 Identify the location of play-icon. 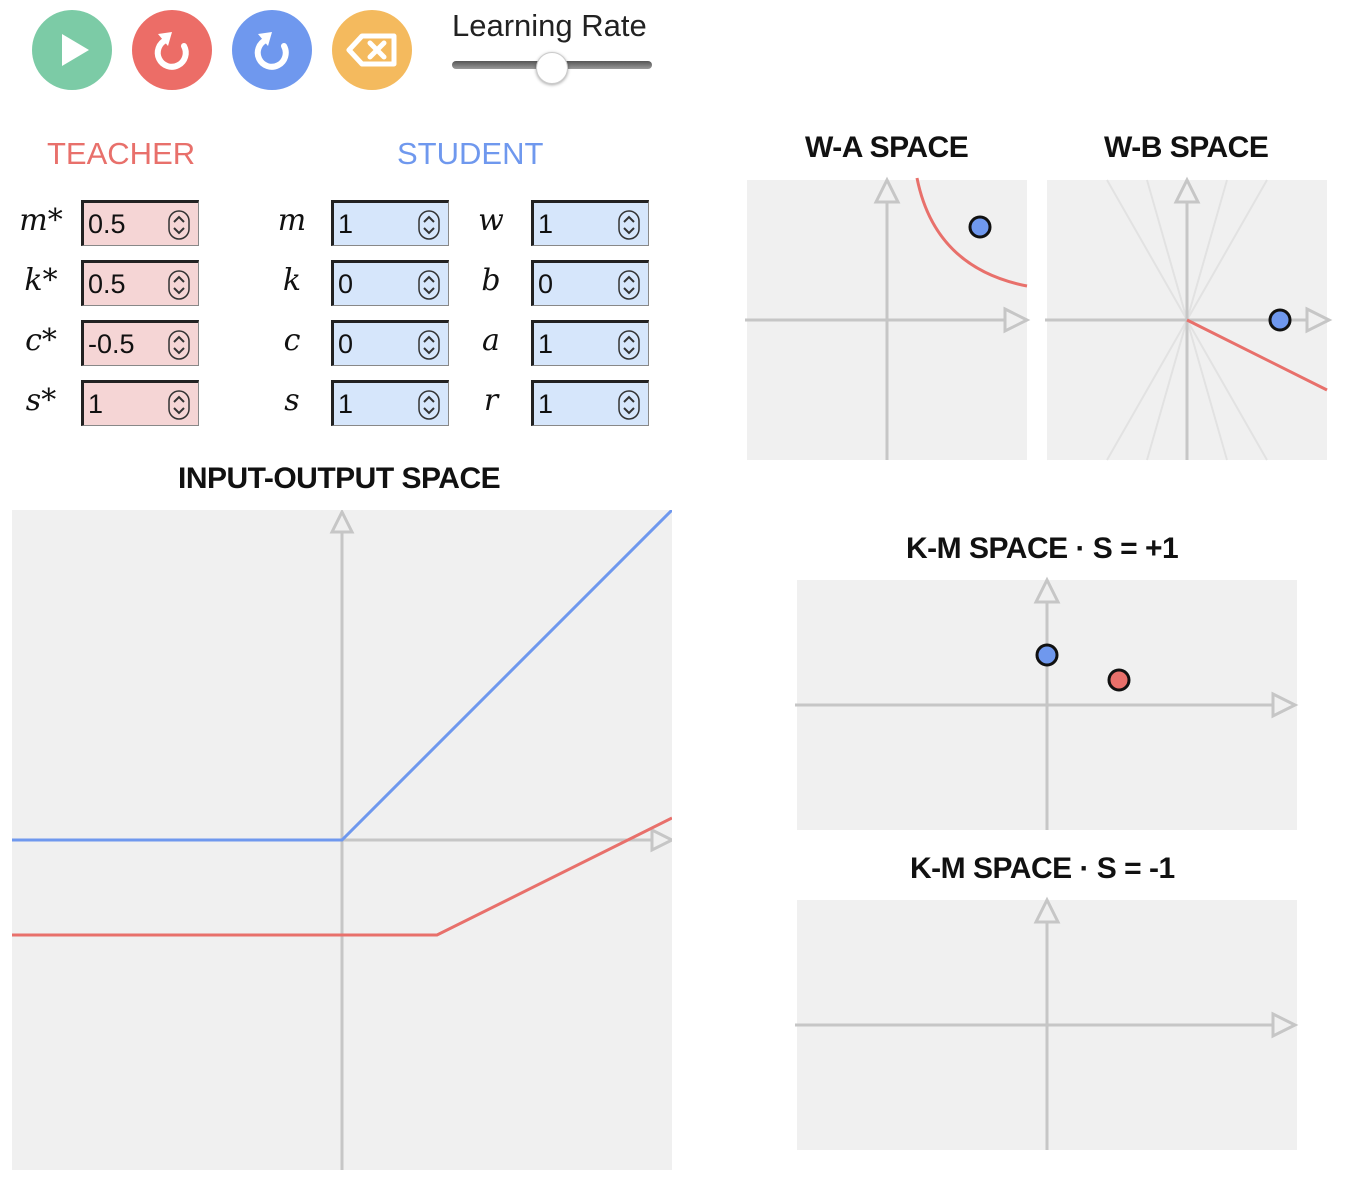
(75, 50).